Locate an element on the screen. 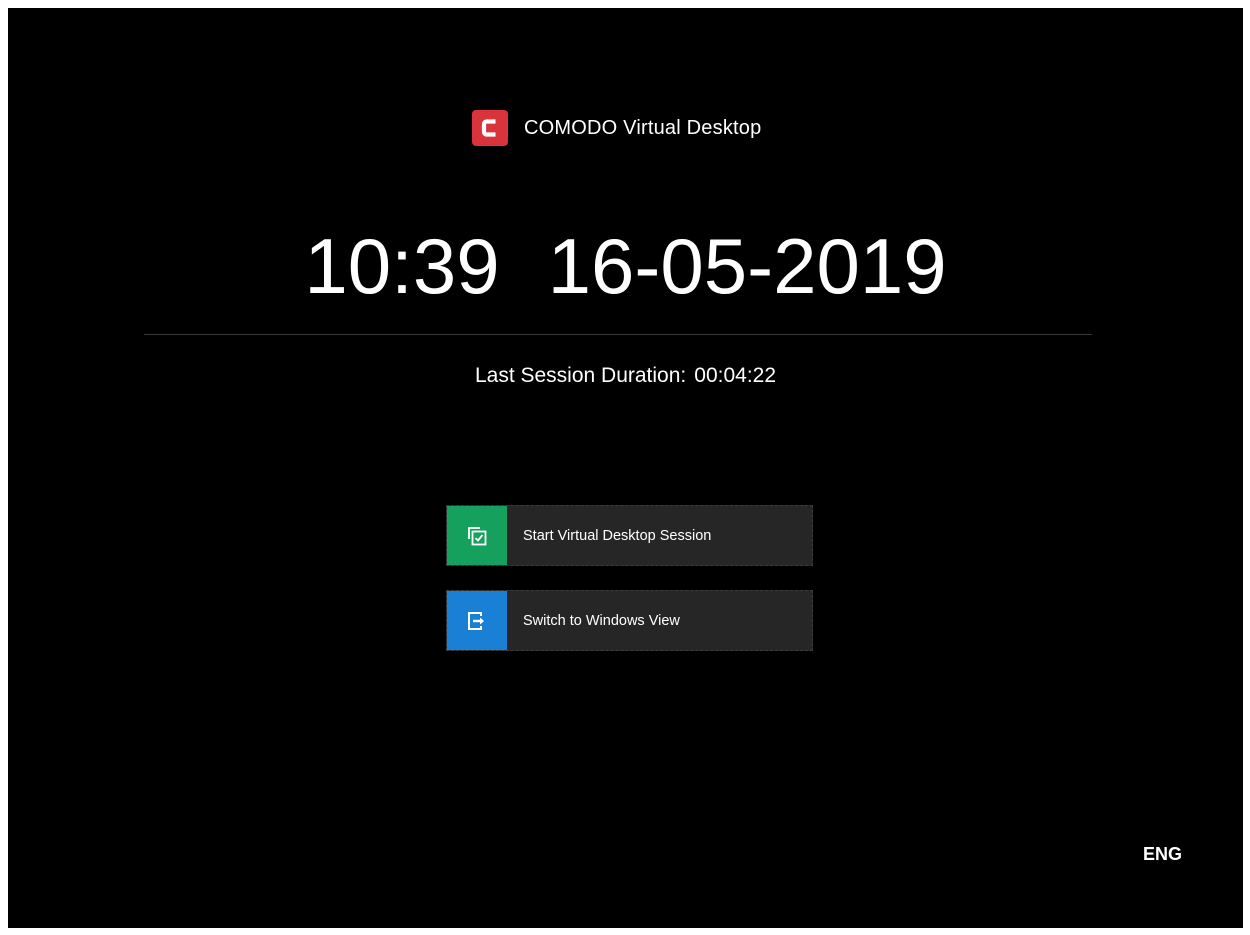  current-time: 10:39 is located at coordinates (402, 266).